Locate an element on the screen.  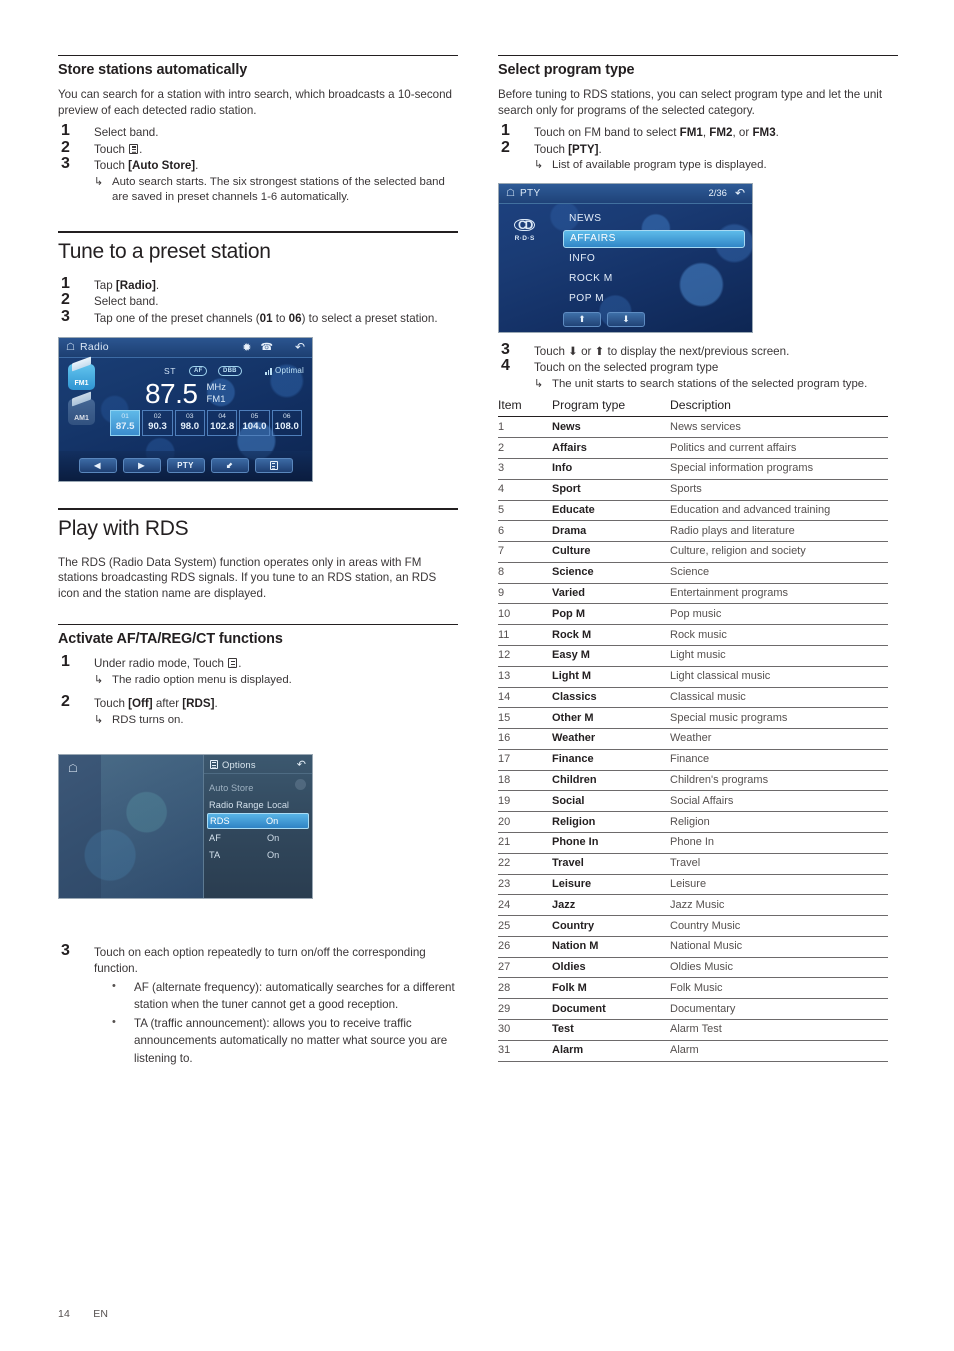
cell-description: Special information programs is located at coordinates (779, 469).